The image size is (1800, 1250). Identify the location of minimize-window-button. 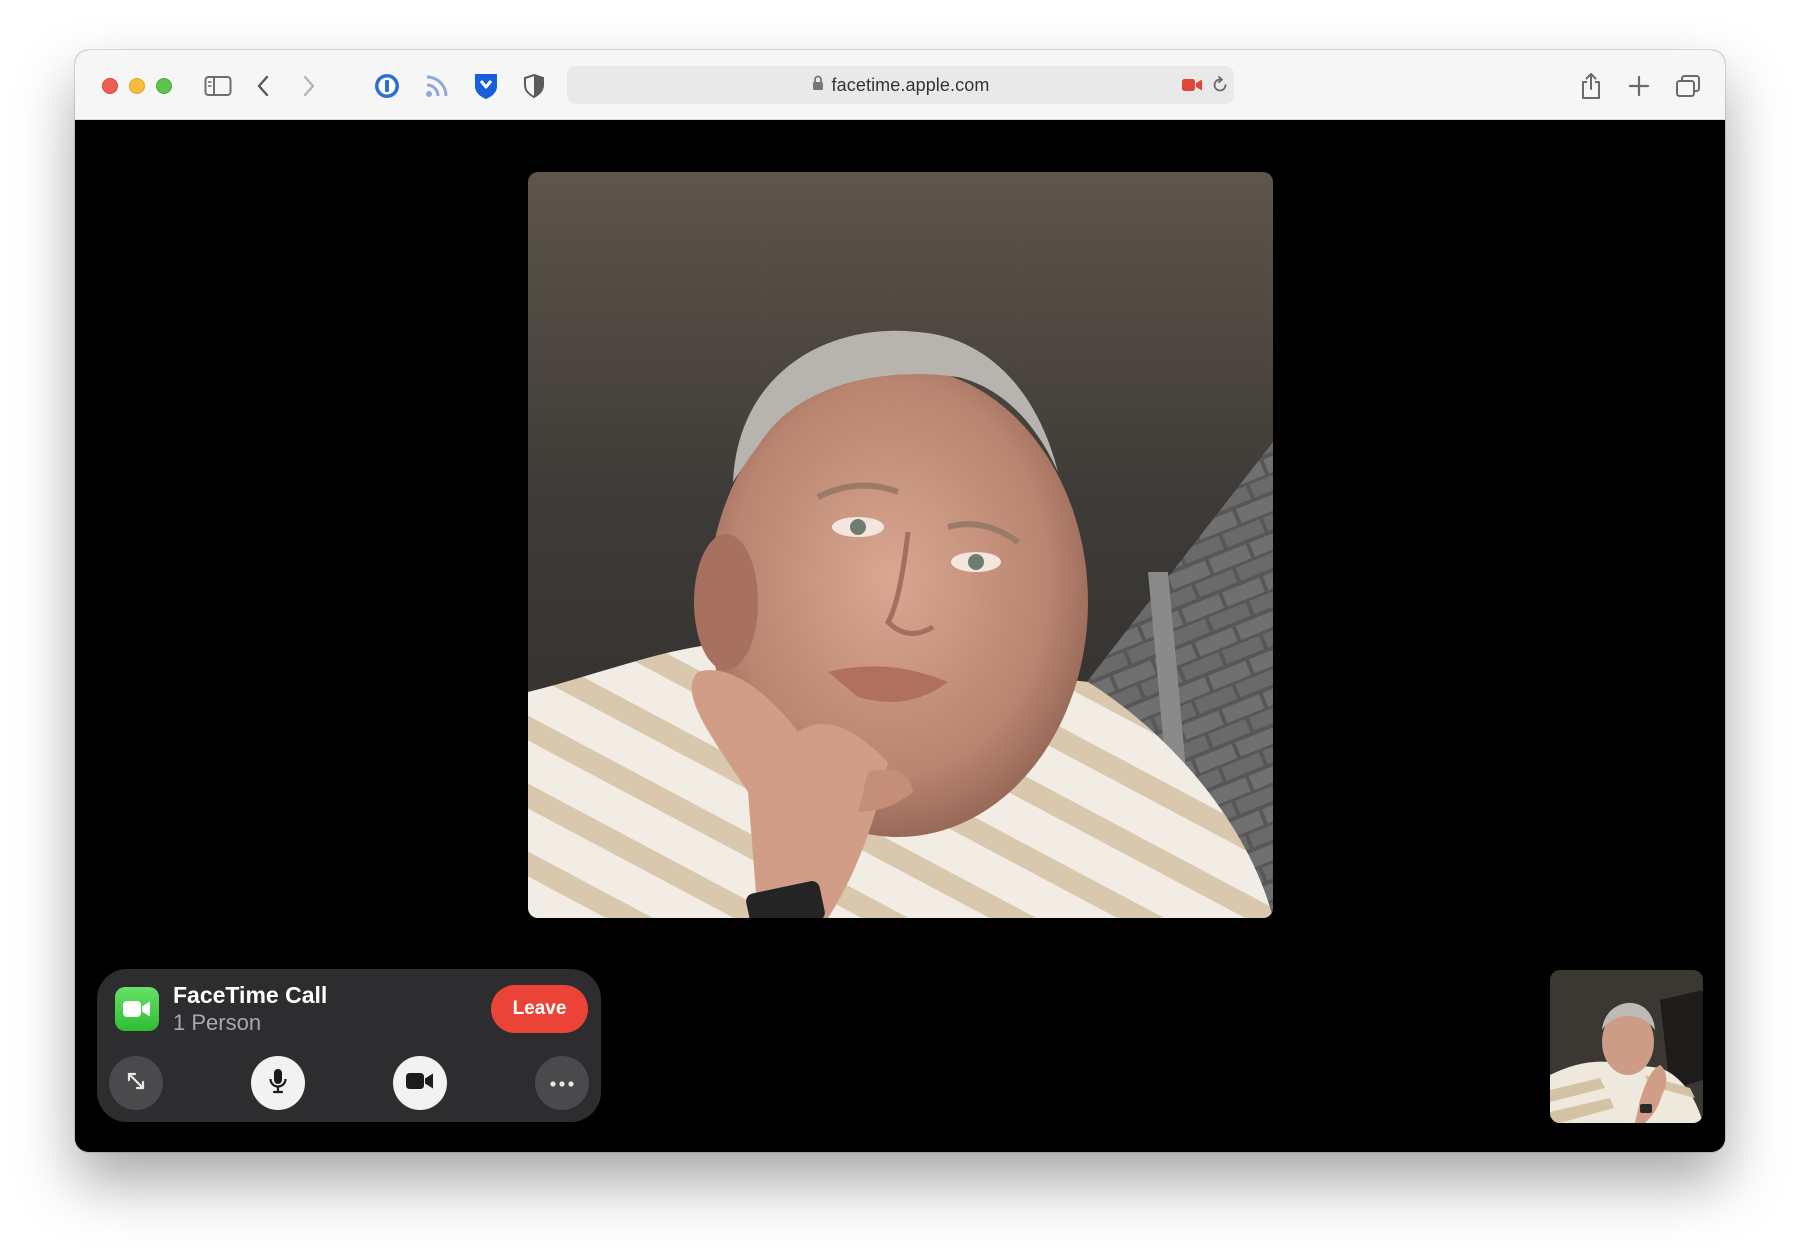
(137, 86).